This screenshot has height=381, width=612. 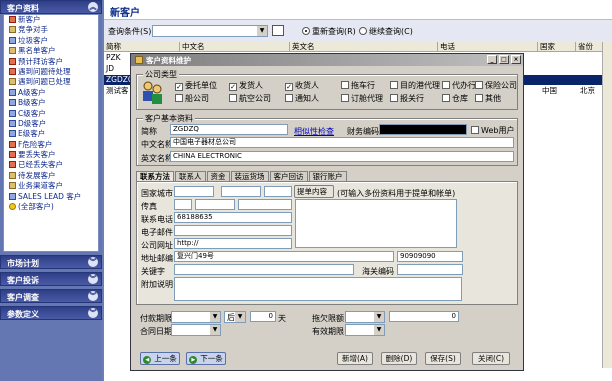 What do you see at coordinates (504, 59) in the screenshot?
I see `maximize-icon: □` at bounding box center [504, 59].